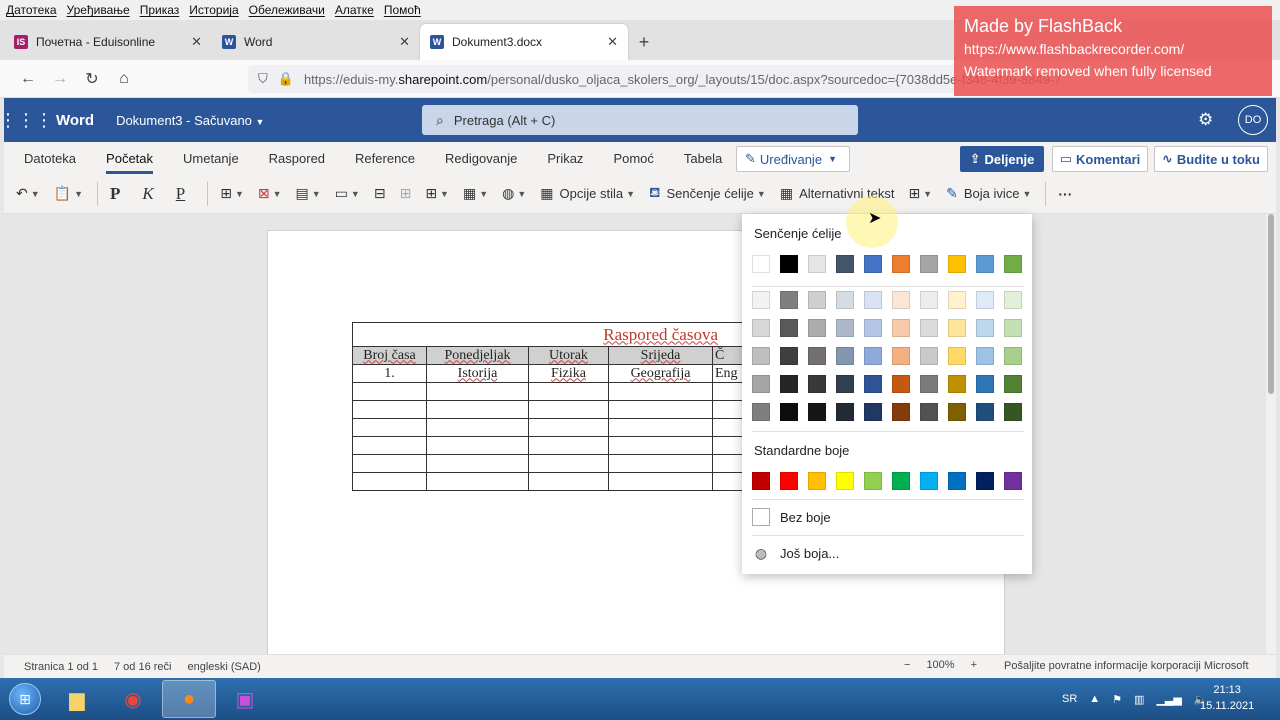 This screenshot has width=1280, height=720. Describe the element at coordinates (793, 159) in the screenshot. I see `editing-mode-button: ✎ Uređivanje ▼` at that location.